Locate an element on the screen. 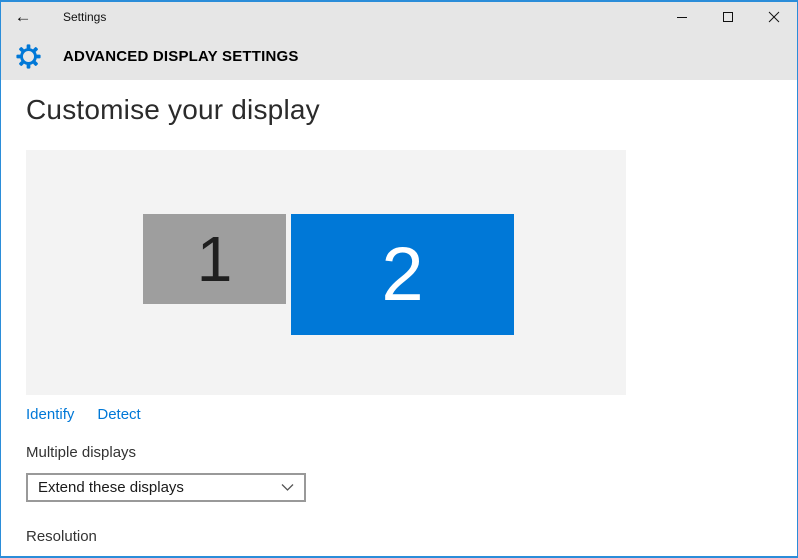 Image resolution: width=798 pixels, height=558 pixels. close-icon is located at coordinates (774, 17).